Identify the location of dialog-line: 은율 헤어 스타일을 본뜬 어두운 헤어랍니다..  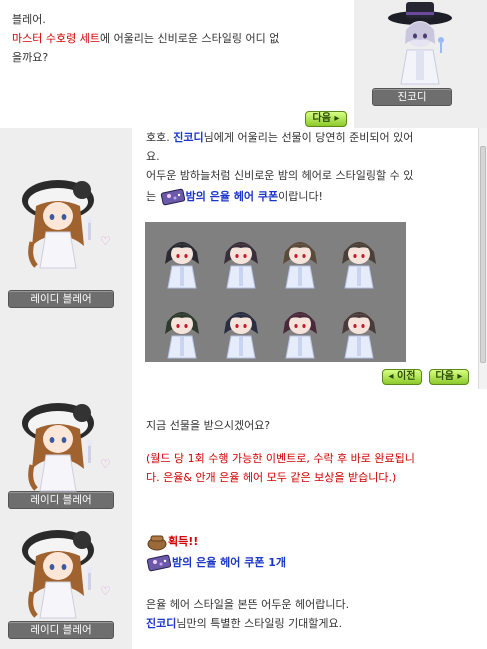
(248, 604).